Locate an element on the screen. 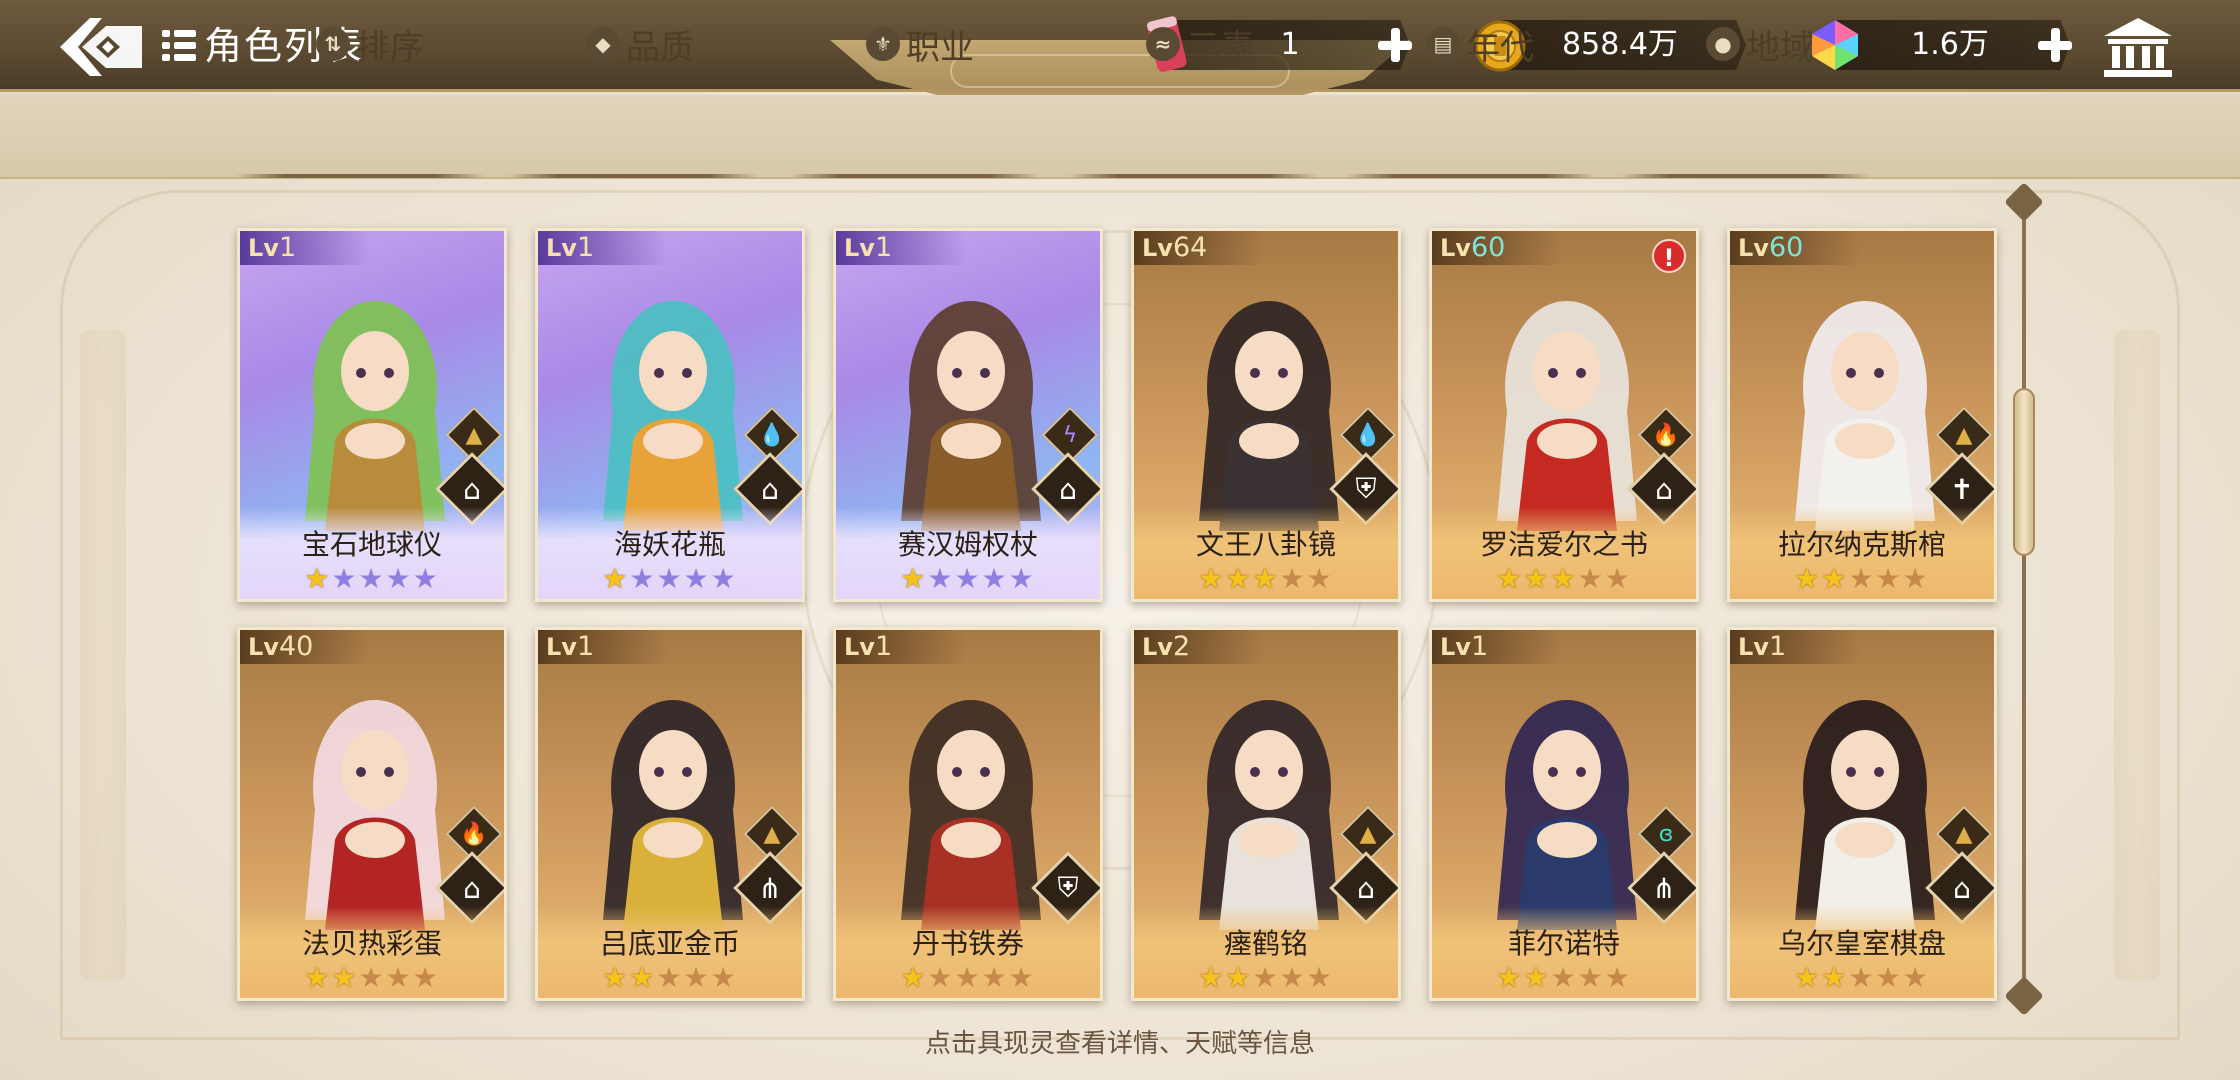  character-card: Lv 60 ▲ ✝ 拉尔纳克斯棺 ★★★★★ is located at coordinates (1862, 415).